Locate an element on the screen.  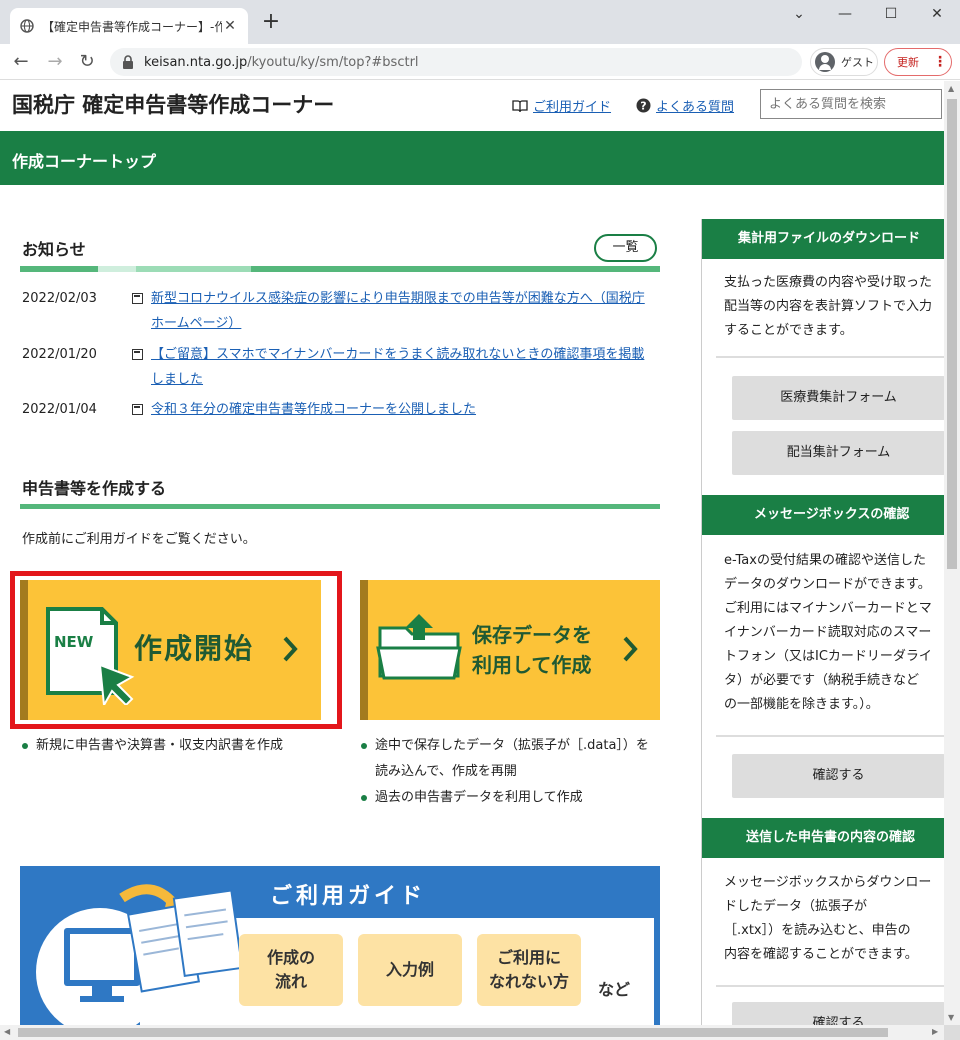
update-label: 更新 is located at coordinates (908, 62).